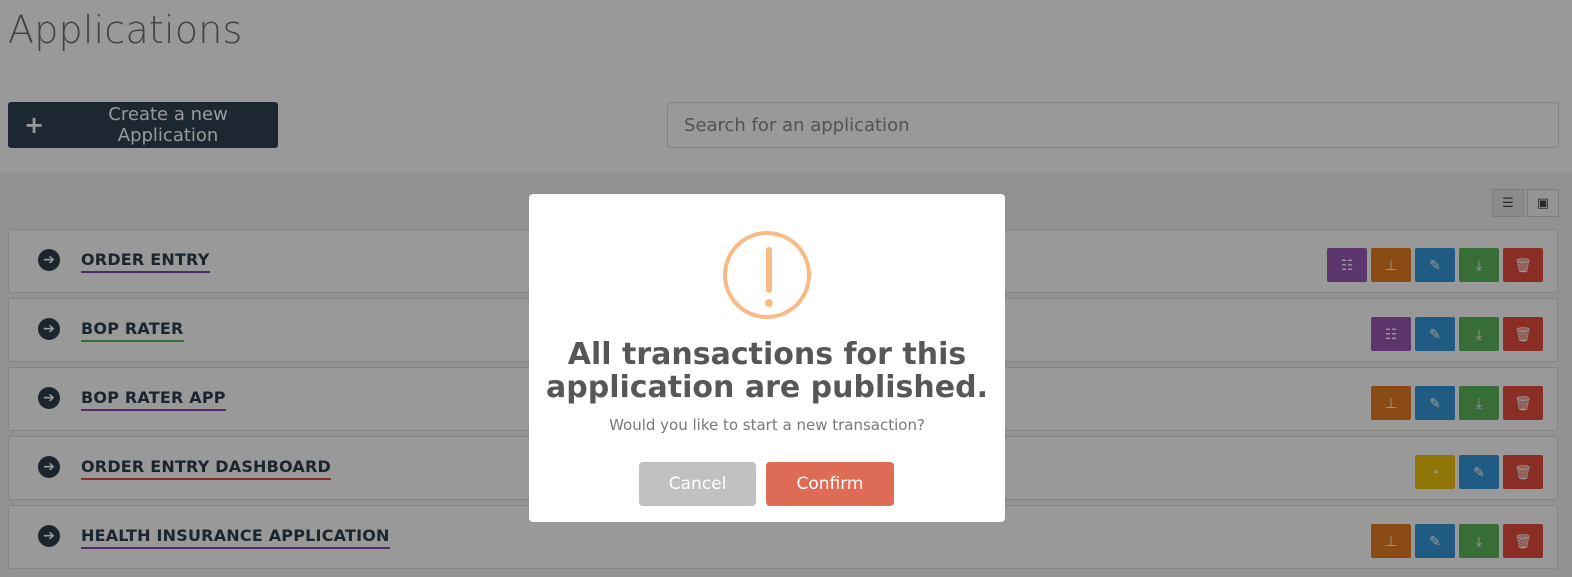 This screenshot has width=1572, height=577. Describe the element at coordinates (830, 484) in the screenshot. I see `confirm-button: Confirm` at that location.